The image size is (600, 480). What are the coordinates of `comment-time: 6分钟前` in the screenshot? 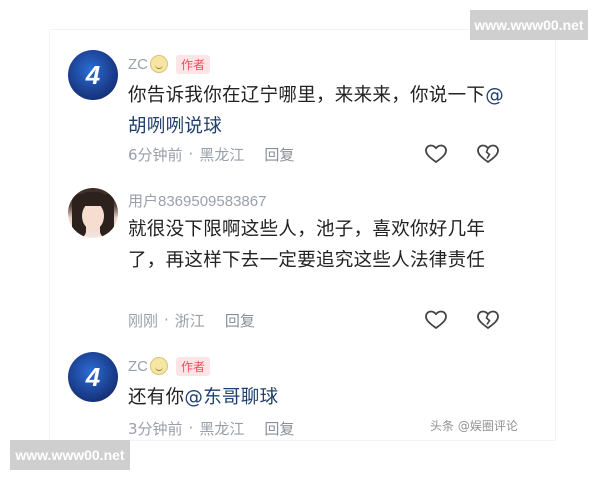 It's located at (155, 154).